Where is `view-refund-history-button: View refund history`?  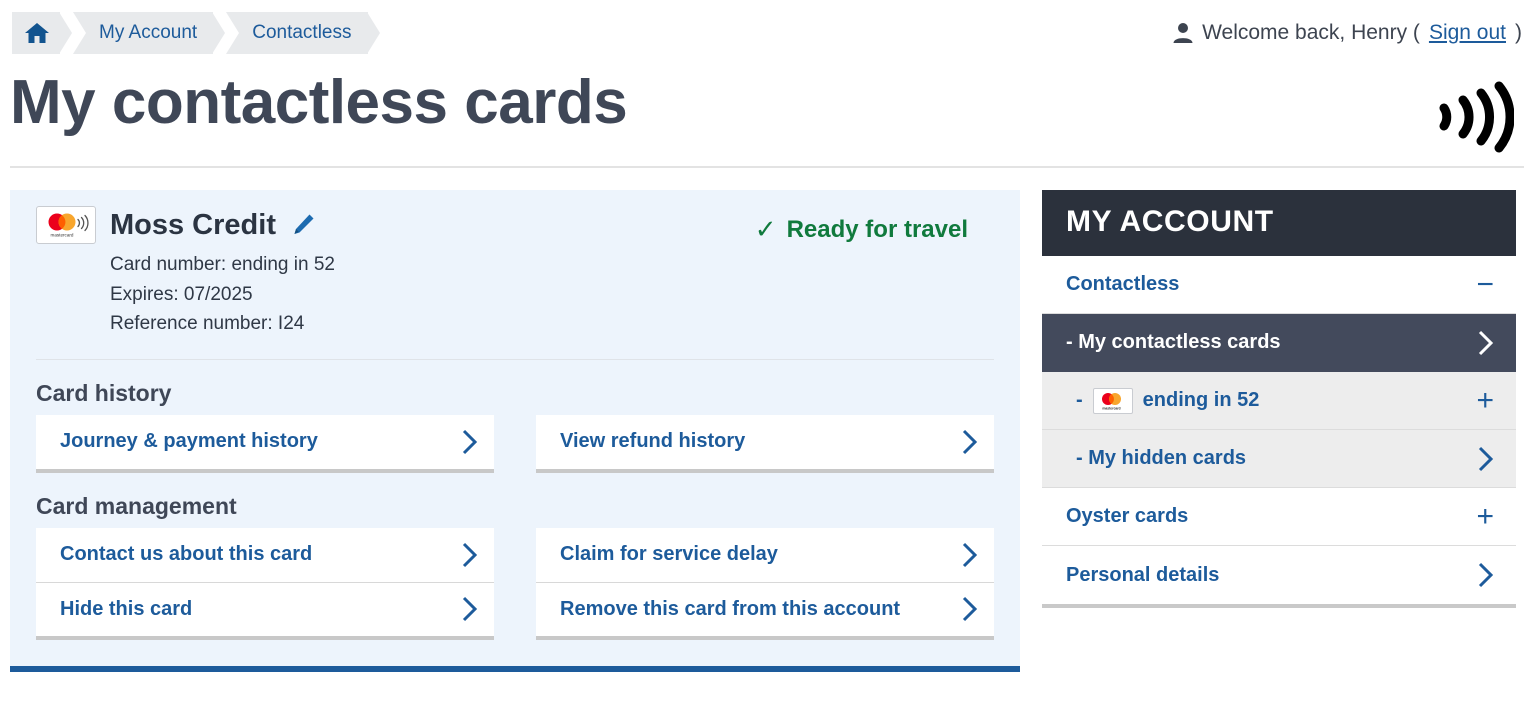 view-refund-history-button: View refund history is located at coordinates (765, 441).